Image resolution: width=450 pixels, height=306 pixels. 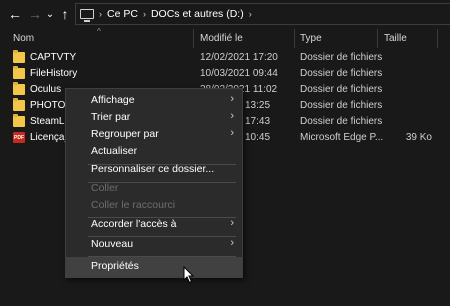 I want to click on address-bar: › Ce PC › DOCs et autres (D:) ›, so click(x=262, y=14).